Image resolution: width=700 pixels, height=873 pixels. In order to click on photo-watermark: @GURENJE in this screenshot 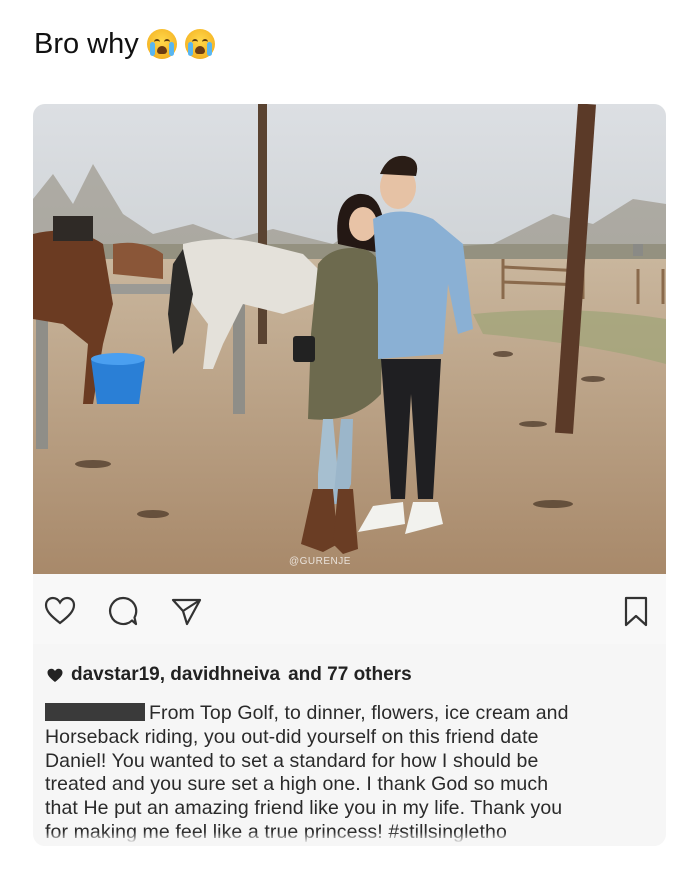, I will do `click(320, 561)`.